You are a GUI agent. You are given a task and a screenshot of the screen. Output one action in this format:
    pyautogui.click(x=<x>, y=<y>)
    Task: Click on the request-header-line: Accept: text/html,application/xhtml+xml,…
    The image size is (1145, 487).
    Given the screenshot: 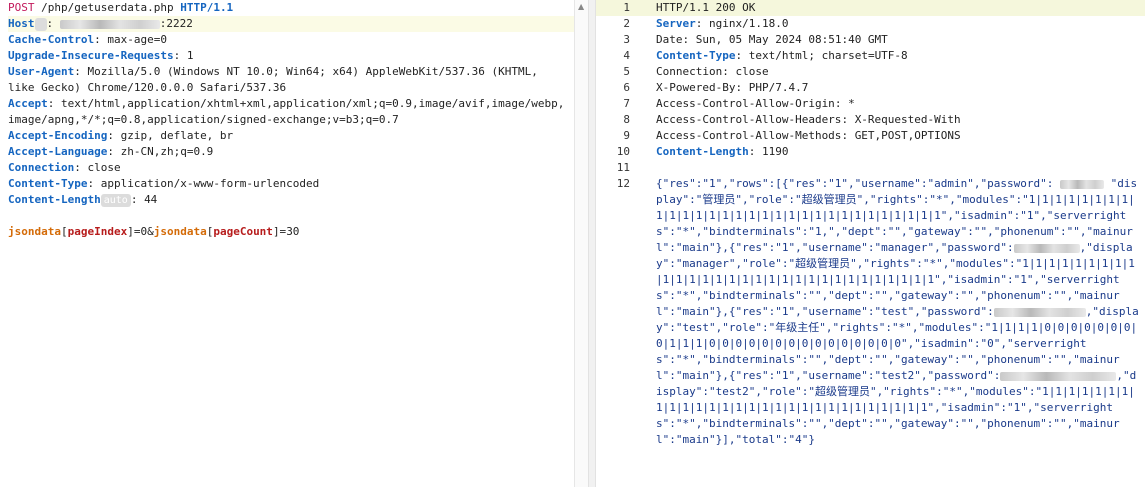 What is the action you would take?
    pyautogui.click(x=286, y=103)
    